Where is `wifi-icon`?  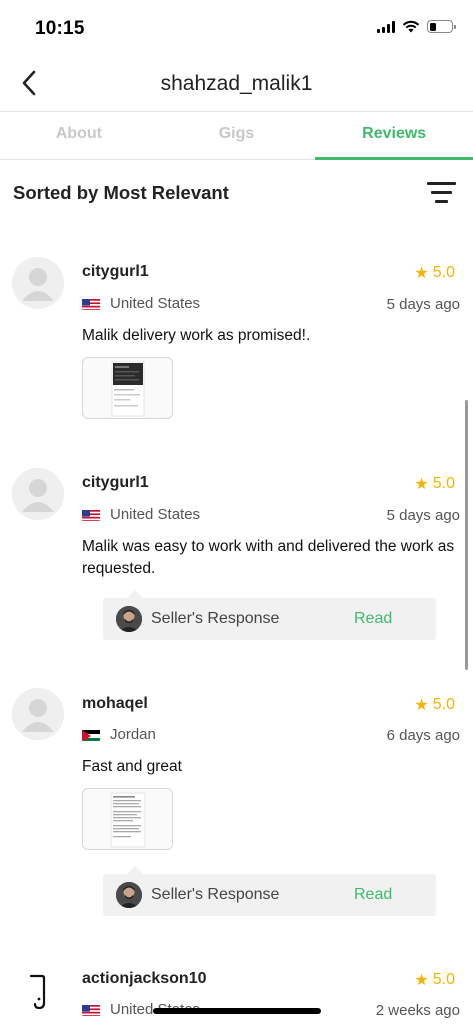 wifi-icon is located at coordinates (411, 26).